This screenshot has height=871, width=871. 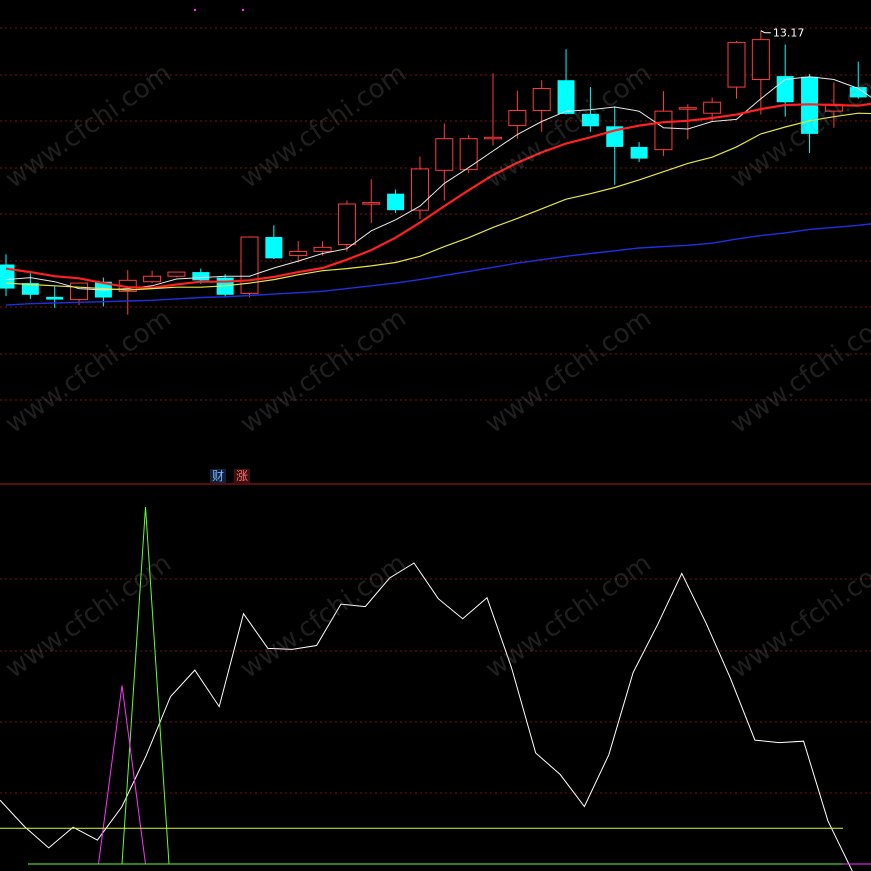 I want to click on annotation-layer: 13.17, so click(x=782, y=33).